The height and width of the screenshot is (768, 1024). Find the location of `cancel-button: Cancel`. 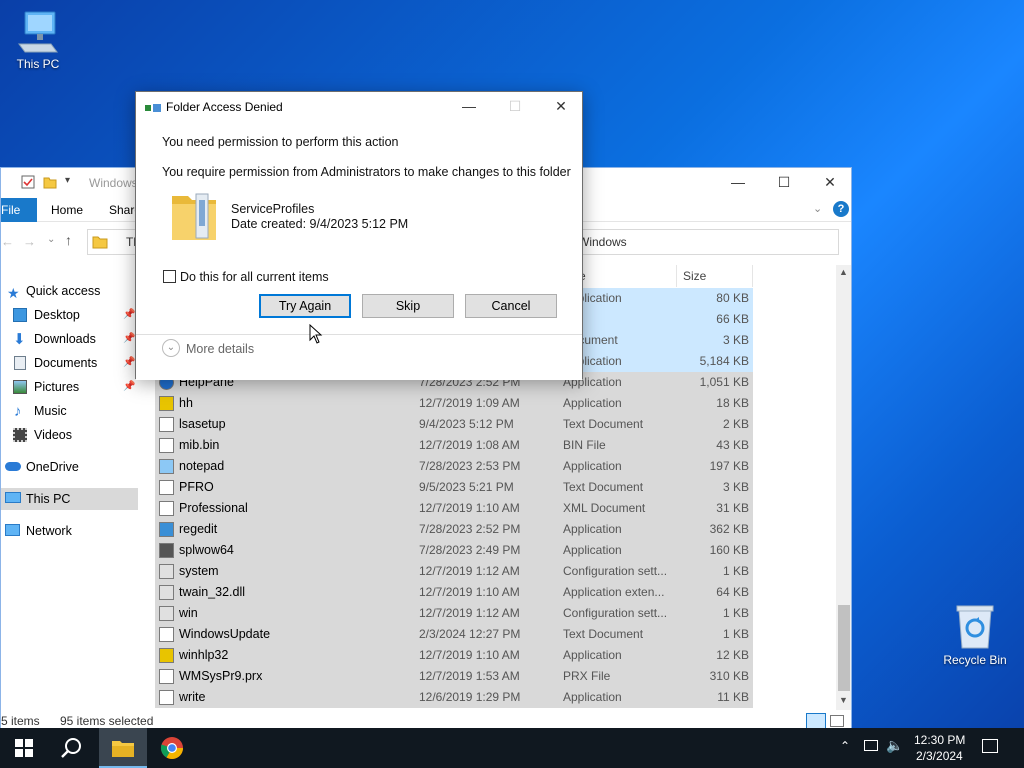

cancel-button: Cancel is located at coordinates (511, 306).